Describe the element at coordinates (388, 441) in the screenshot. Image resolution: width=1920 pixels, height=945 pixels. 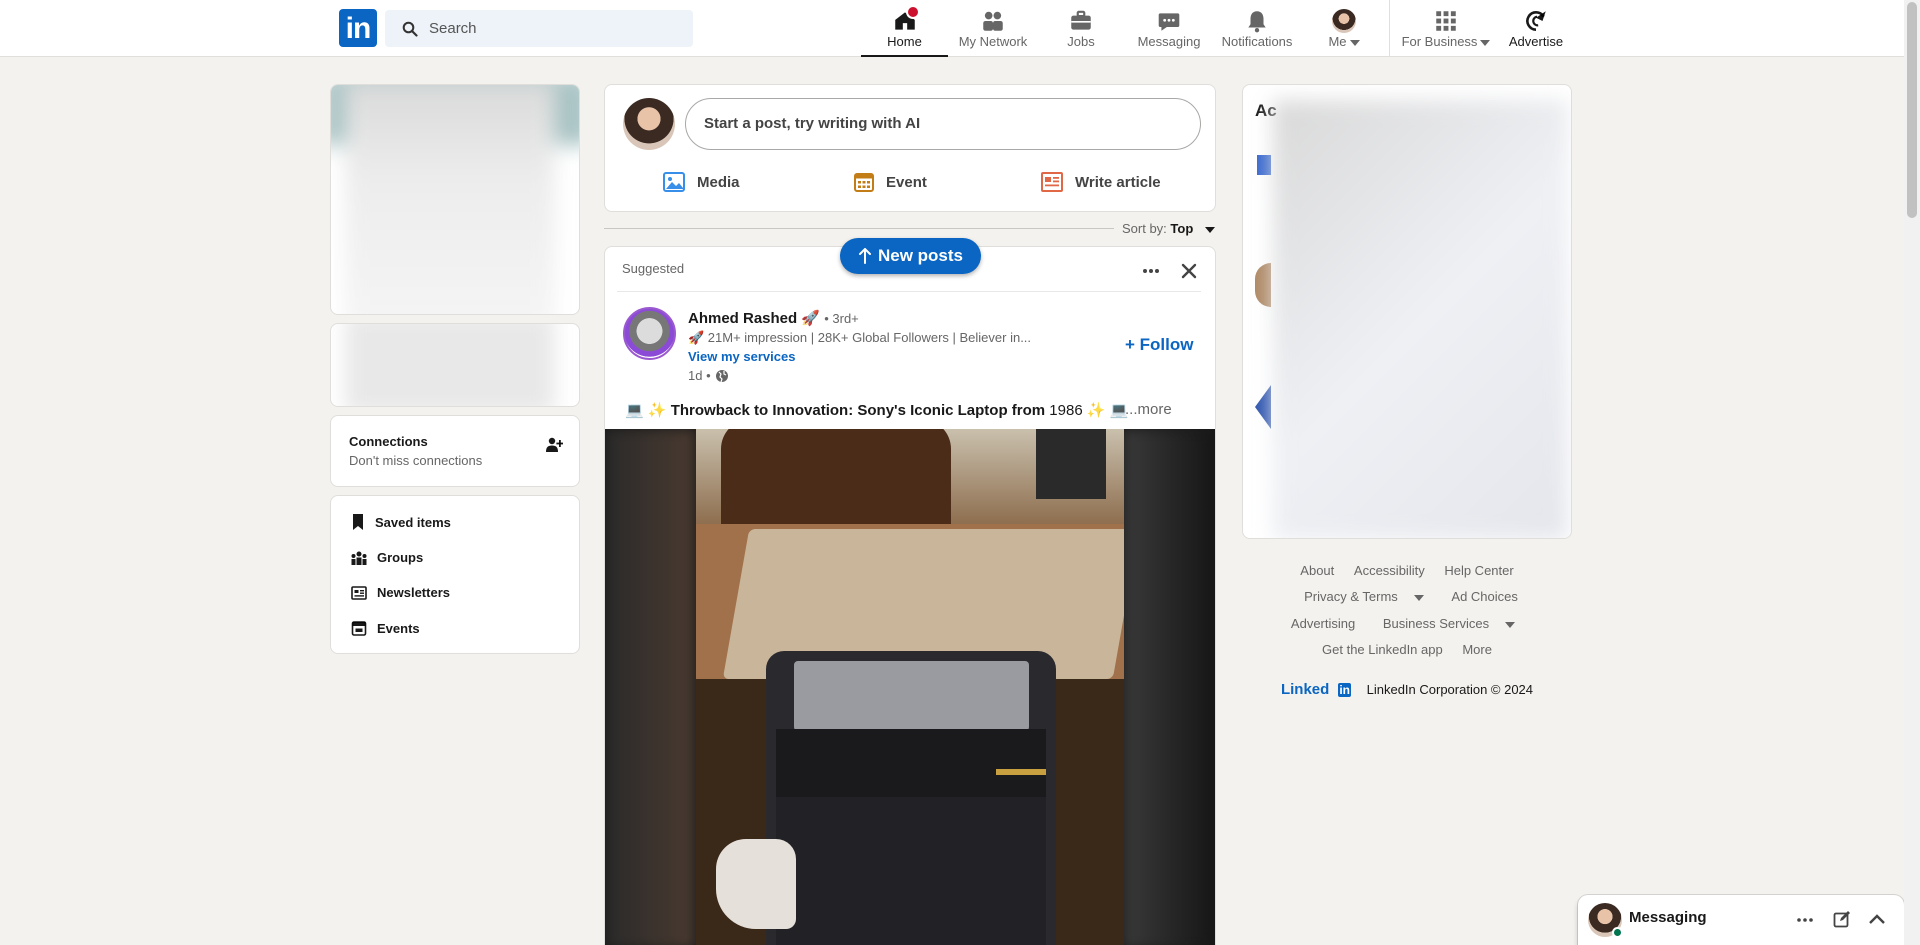
I see `connections-title: Connections` at that location.